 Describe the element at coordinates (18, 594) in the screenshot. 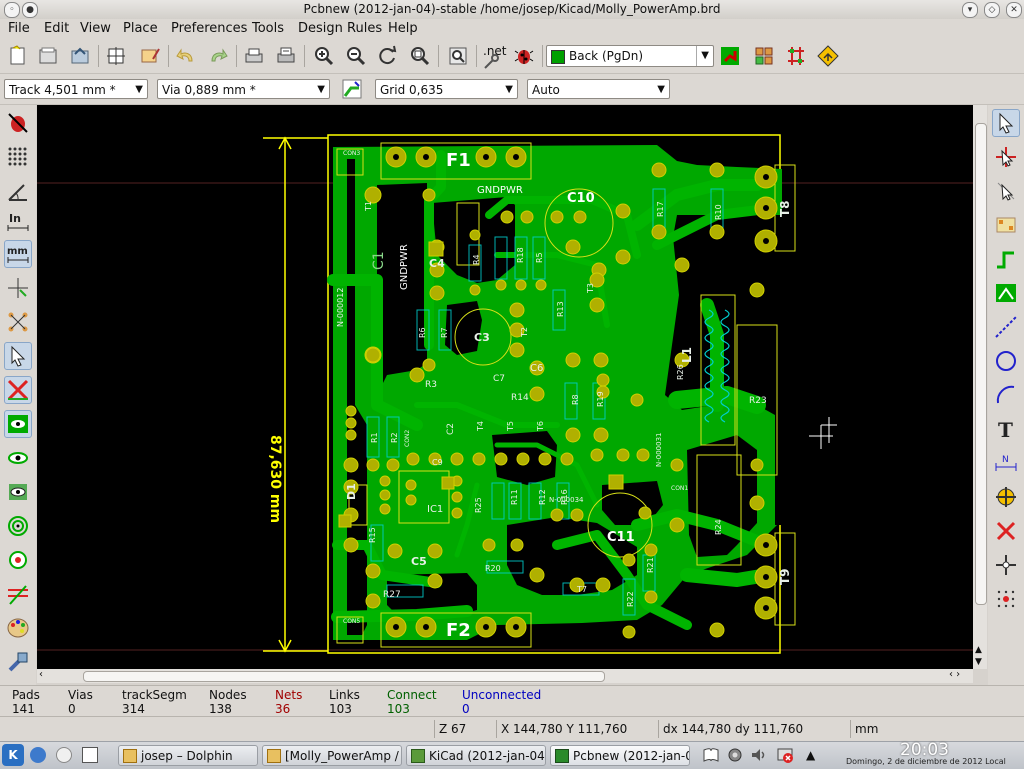

I see `tracks-sketch-button` at that location.